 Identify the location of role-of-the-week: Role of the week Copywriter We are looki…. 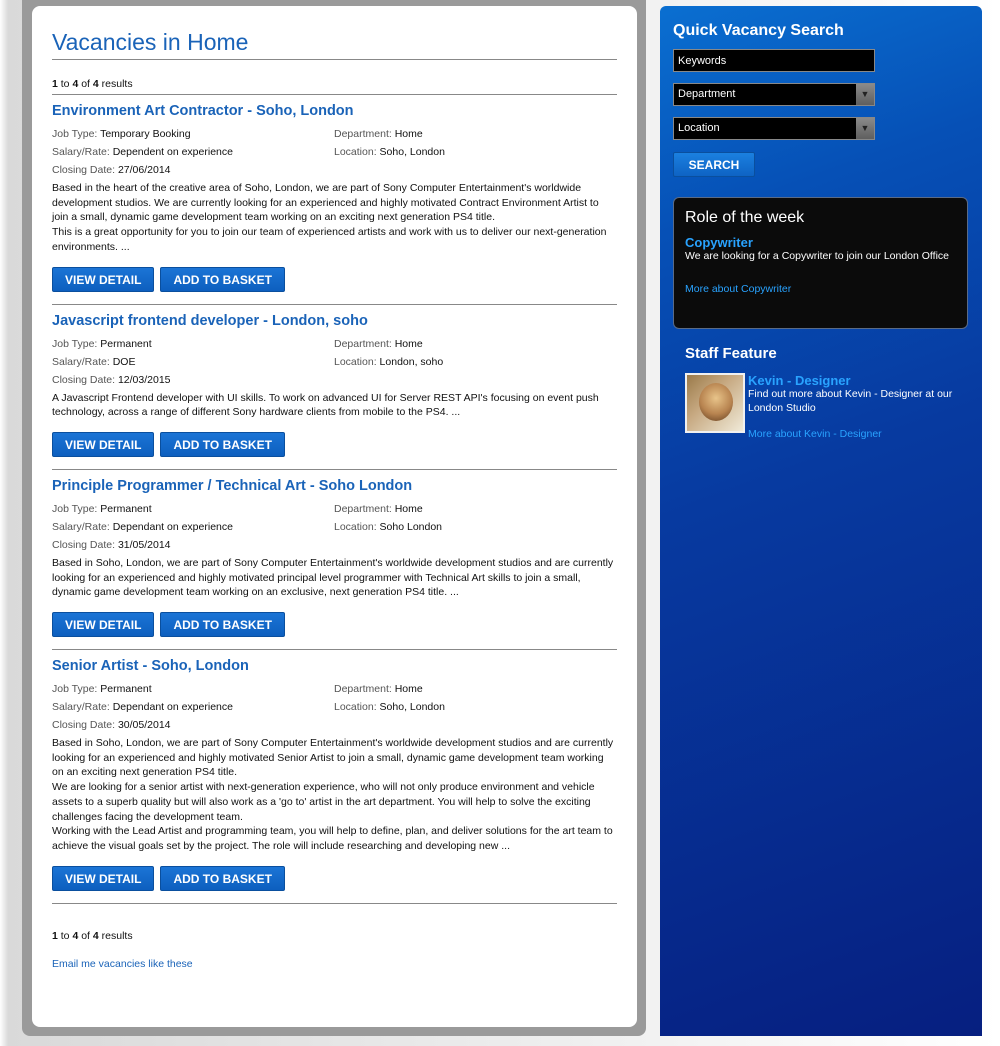
(820, 263).